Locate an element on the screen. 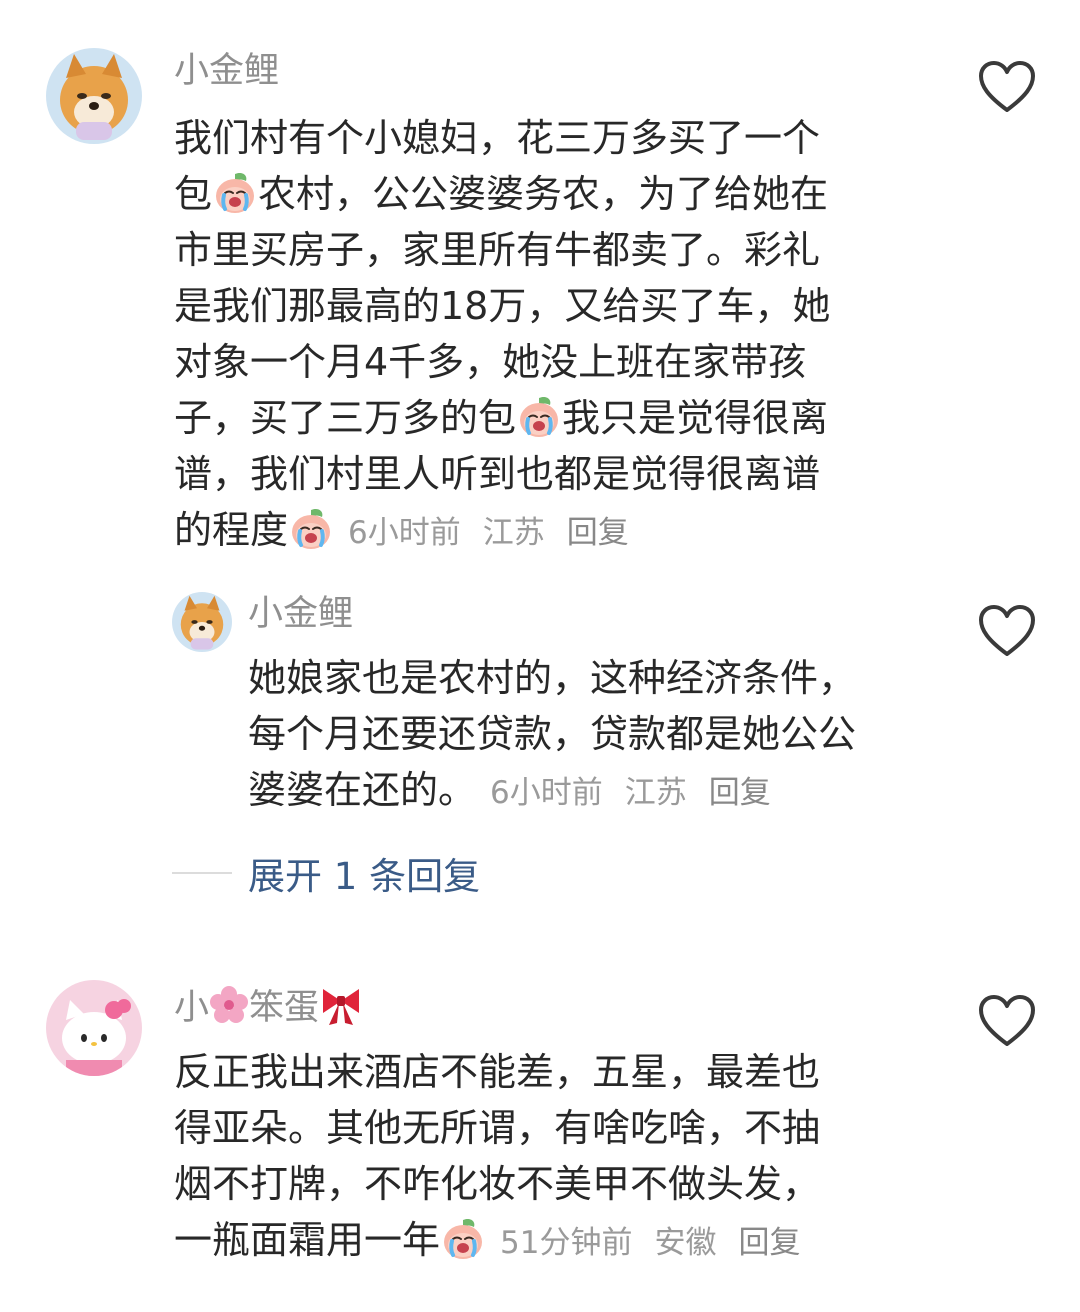 This screenshot has width=1080, height=1312. comment-text: 谱，我们村里人听到也都是觉得很离谱 is located at coordinates (497, 474).